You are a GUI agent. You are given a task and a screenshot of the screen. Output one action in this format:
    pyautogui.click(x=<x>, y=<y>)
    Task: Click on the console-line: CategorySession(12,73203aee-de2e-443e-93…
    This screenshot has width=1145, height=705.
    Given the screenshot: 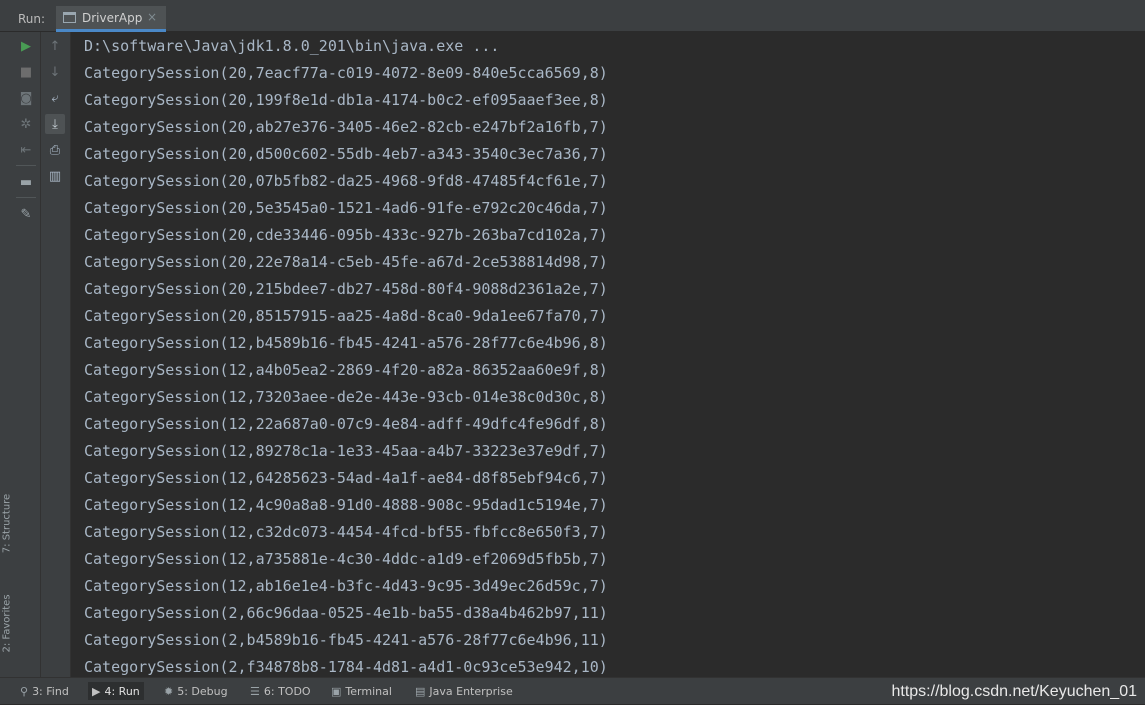 What is the action you would take?
    pyautogui.click(x=346, y=397)
    